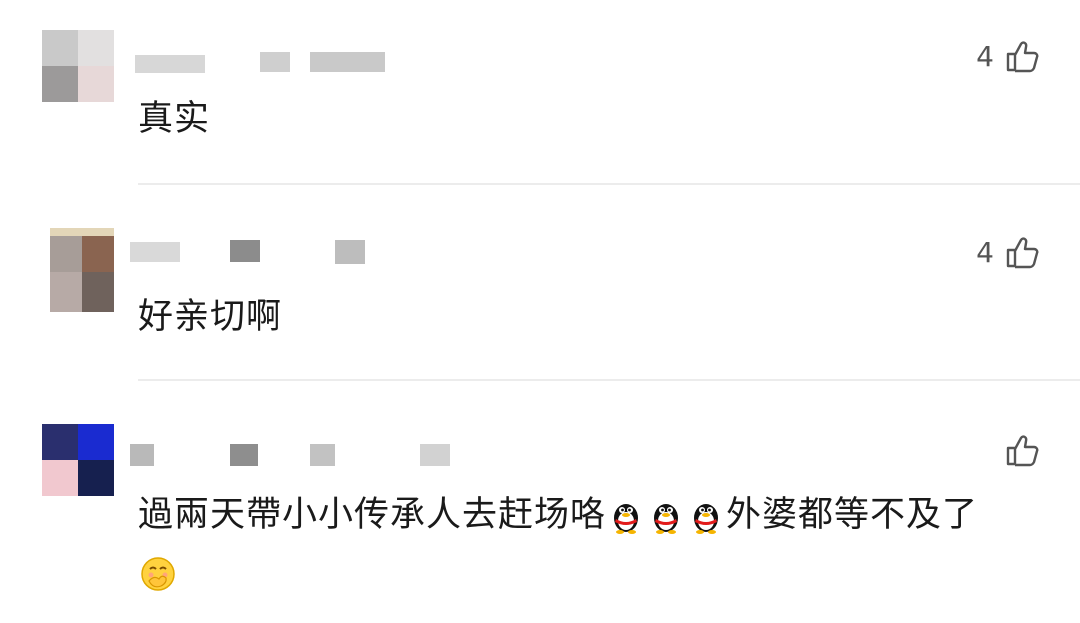  I want to click on comment-text-part1: 過兩天帶小小传承人去赶场咯, so click(372, 515).